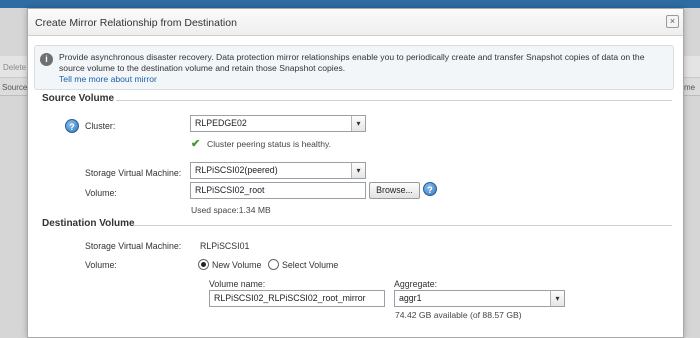  What do you see at coordinates (297, 298) in the screenshot?
I see `volume-name-field: RLPiSCSI02_RLPiSCSI02_root_mirror` at bounding box center [297, 298].